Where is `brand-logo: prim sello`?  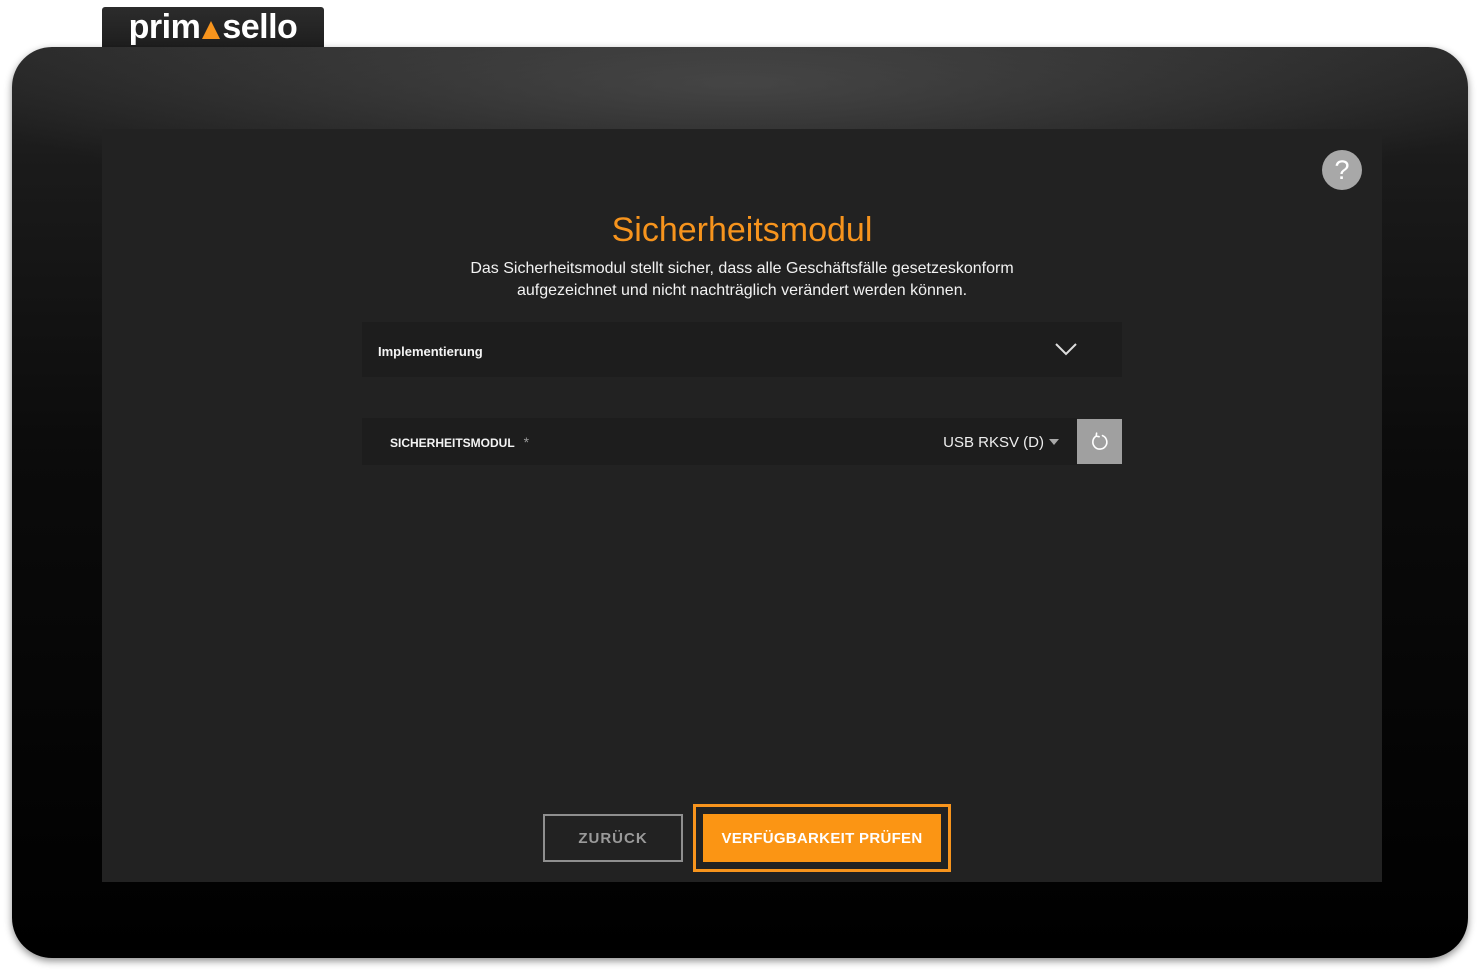 brand-logo: prim sello is located at coordinates (213, 27).